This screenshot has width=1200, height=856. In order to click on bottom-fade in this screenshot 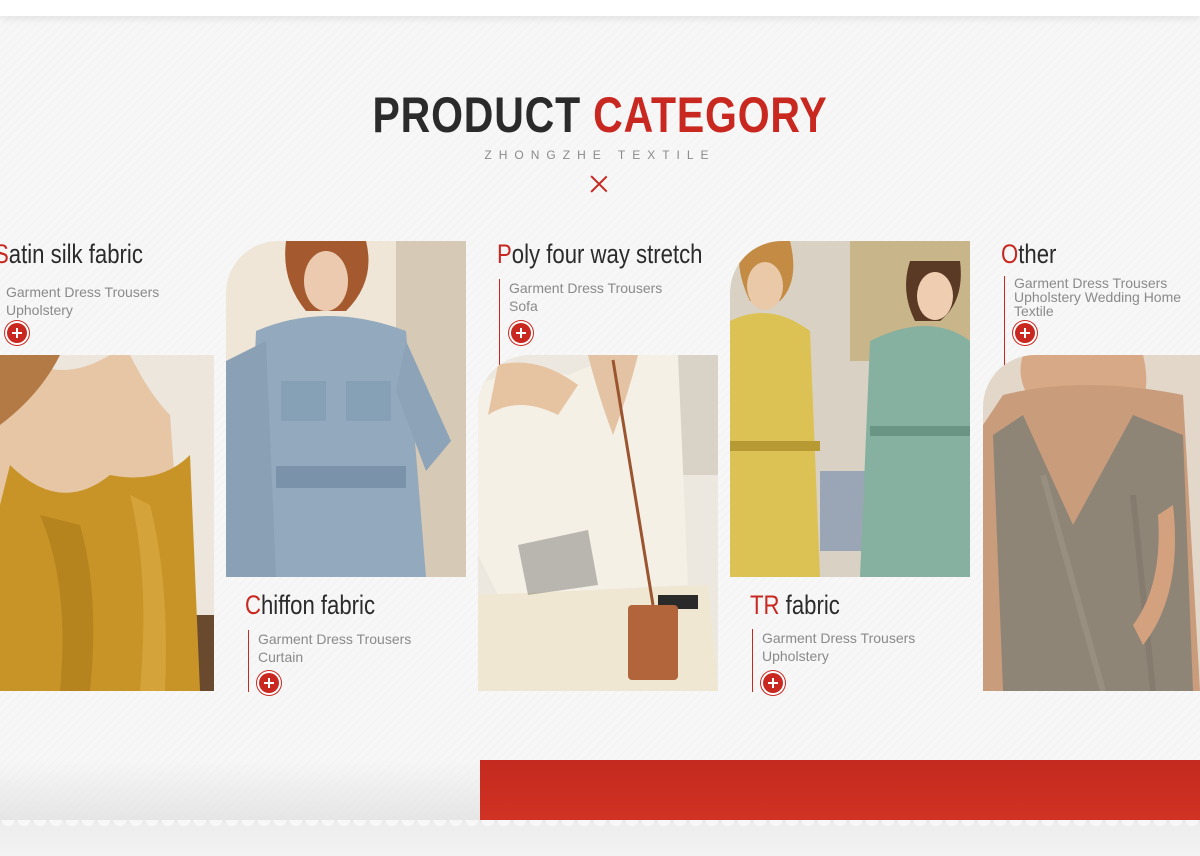, I will do `click(240, 794)`.